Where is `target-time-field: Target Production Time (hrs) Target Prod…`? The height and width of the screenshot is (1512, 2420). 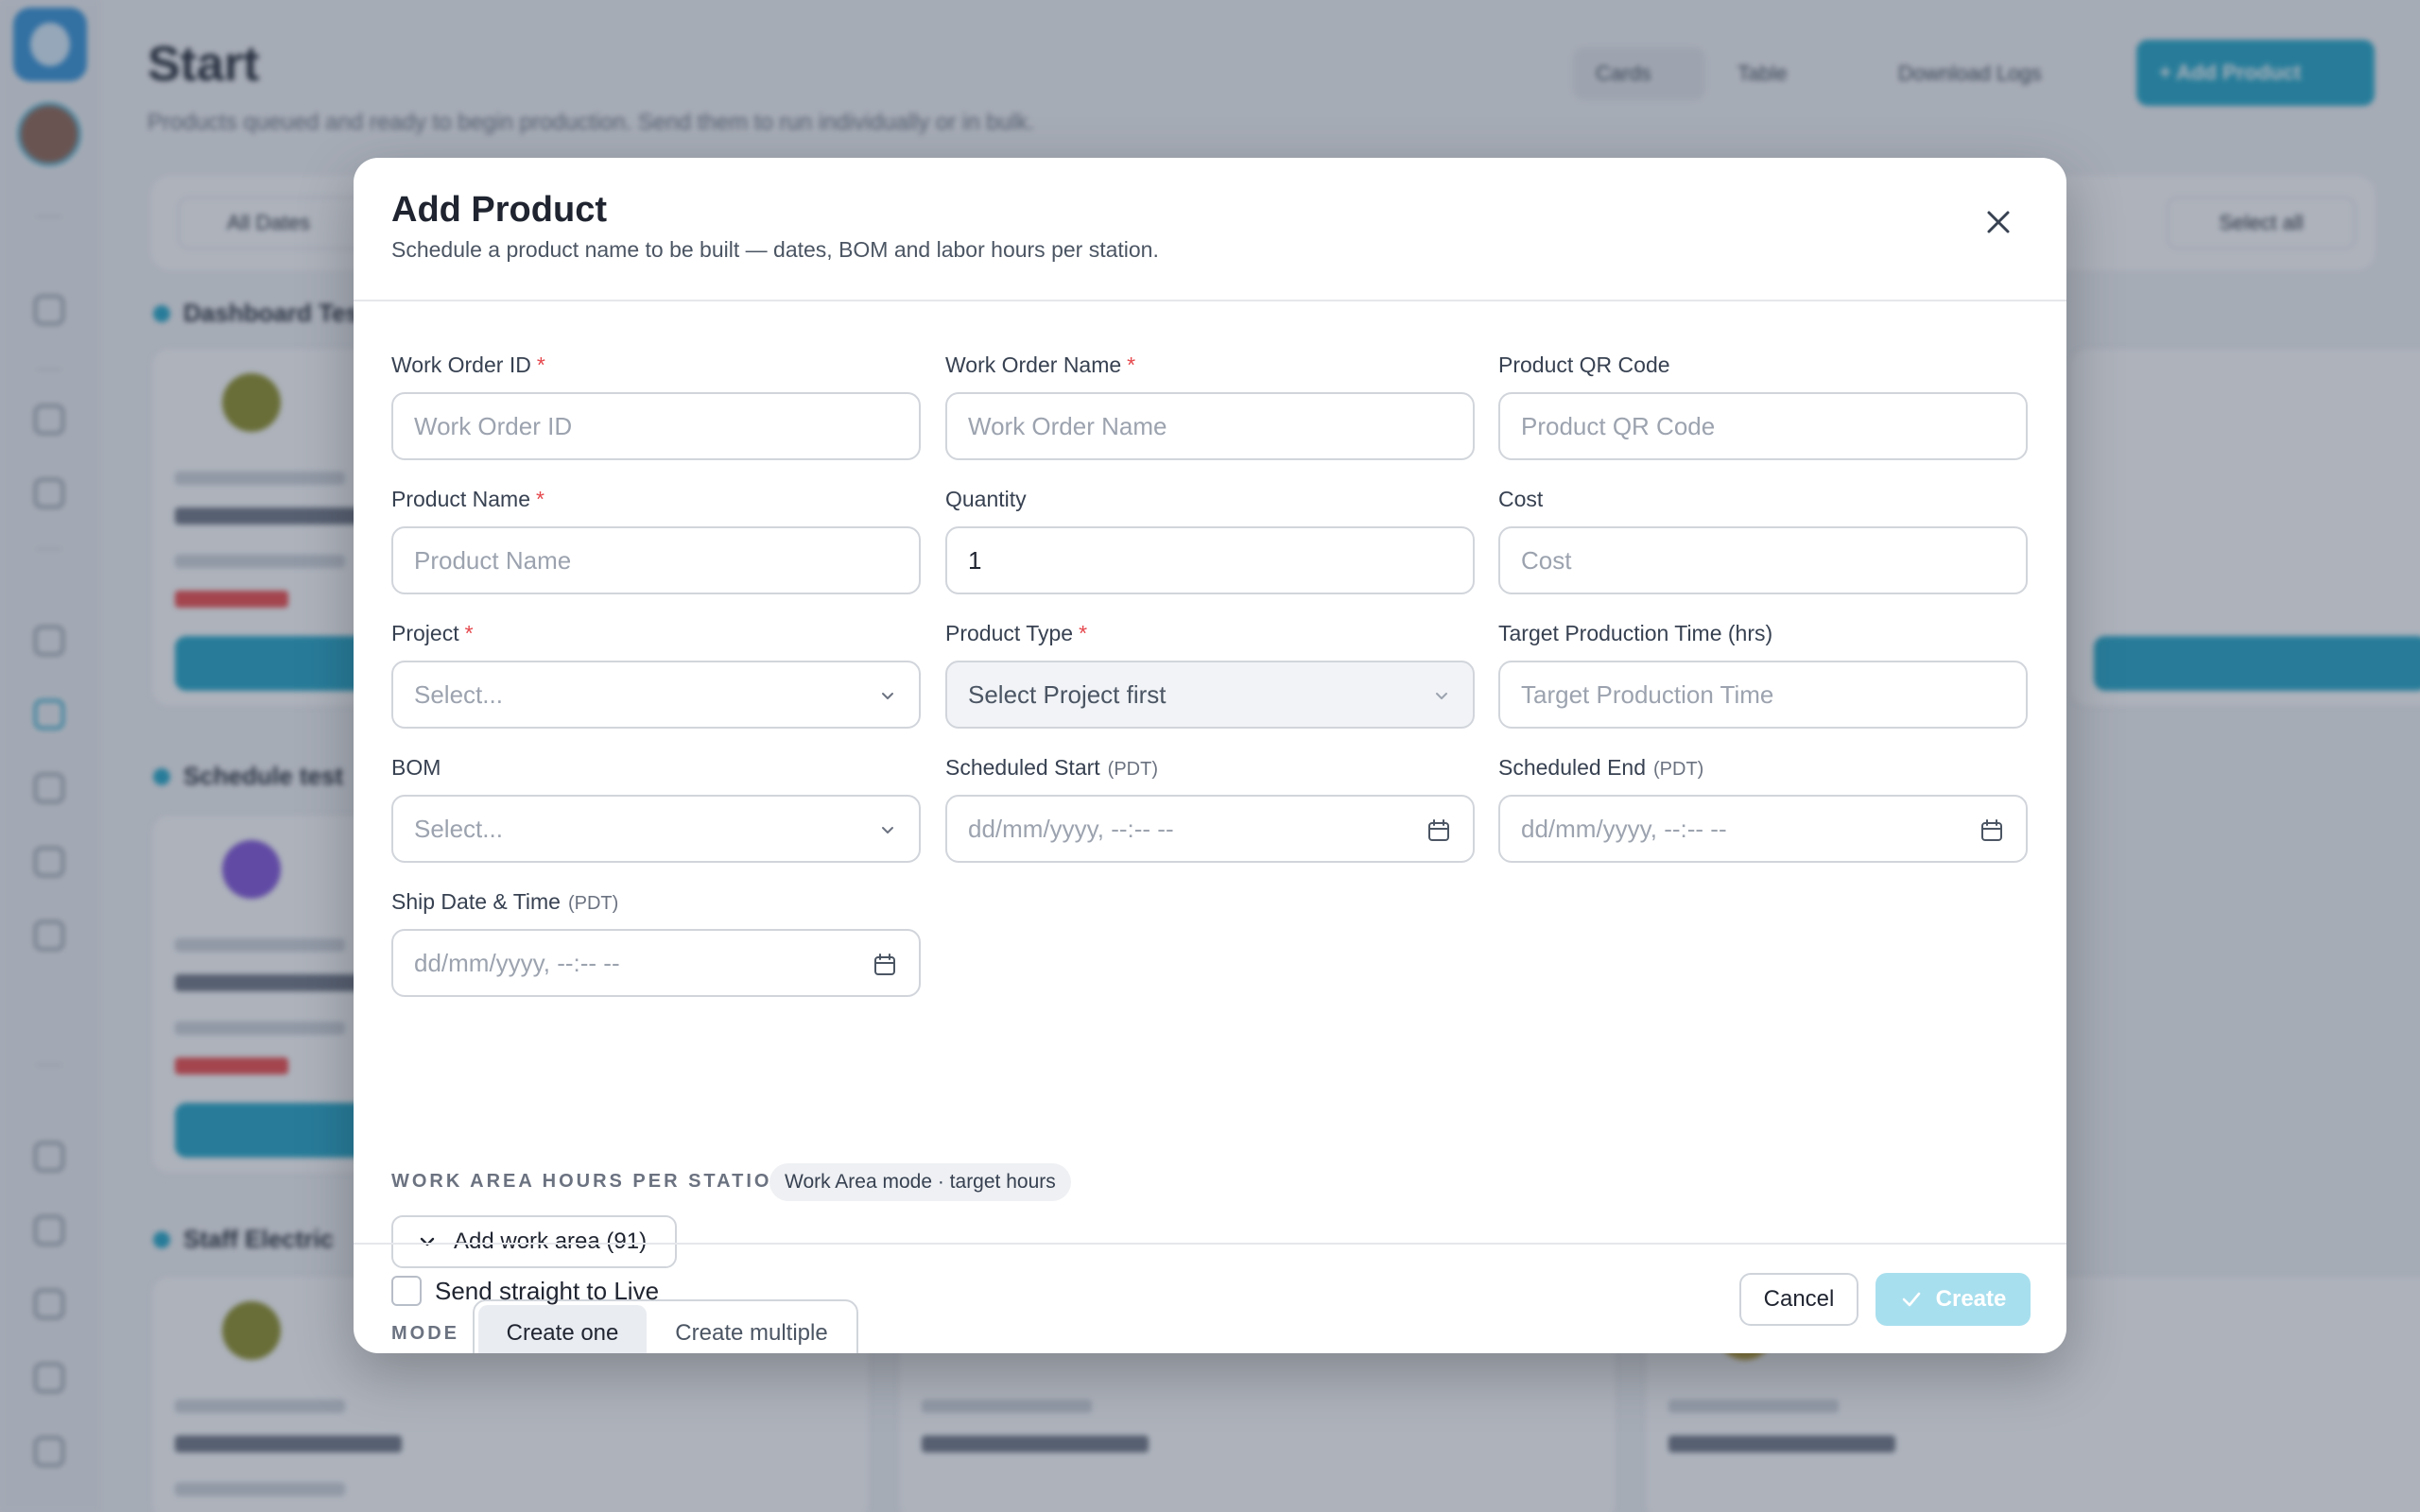
target-time-field: Target Production Time (hrs) Target Prod… is located at coordinates (1763, 674).